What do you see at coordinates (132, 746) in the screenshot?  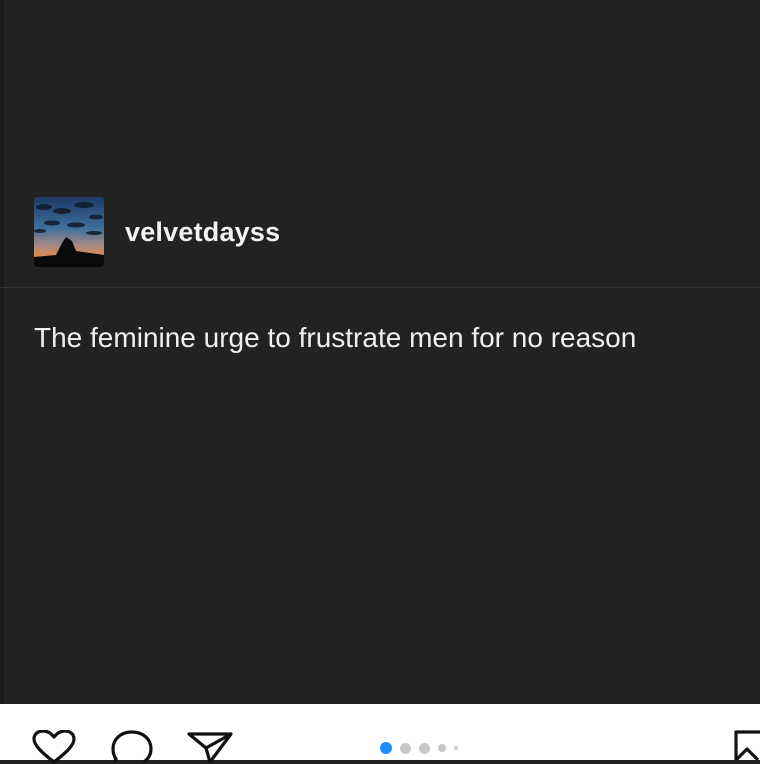 I see `comment-icon` at bounding box center [132, 746].